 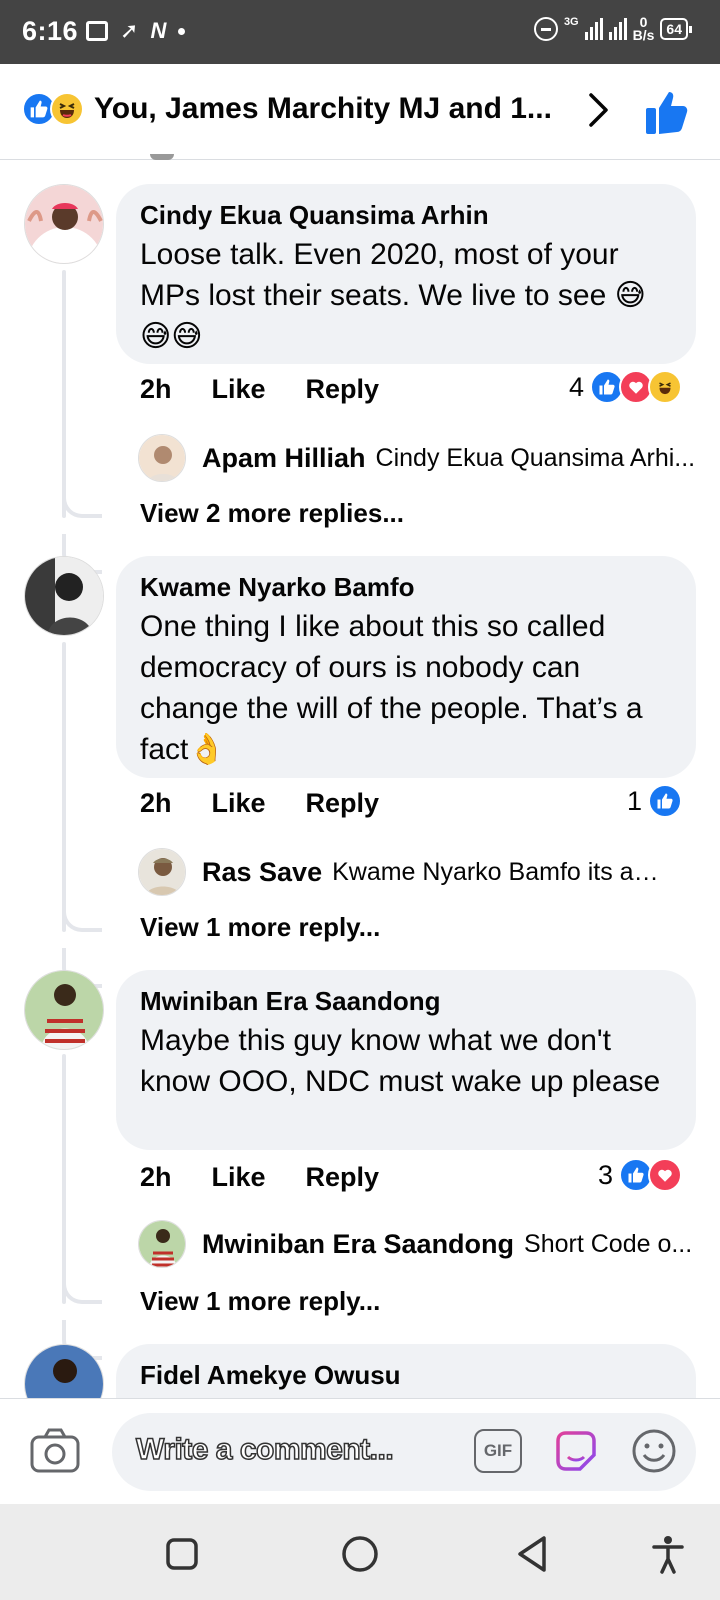 I want to click on network-speed: 0 B/s, so click(x=643, y=28).